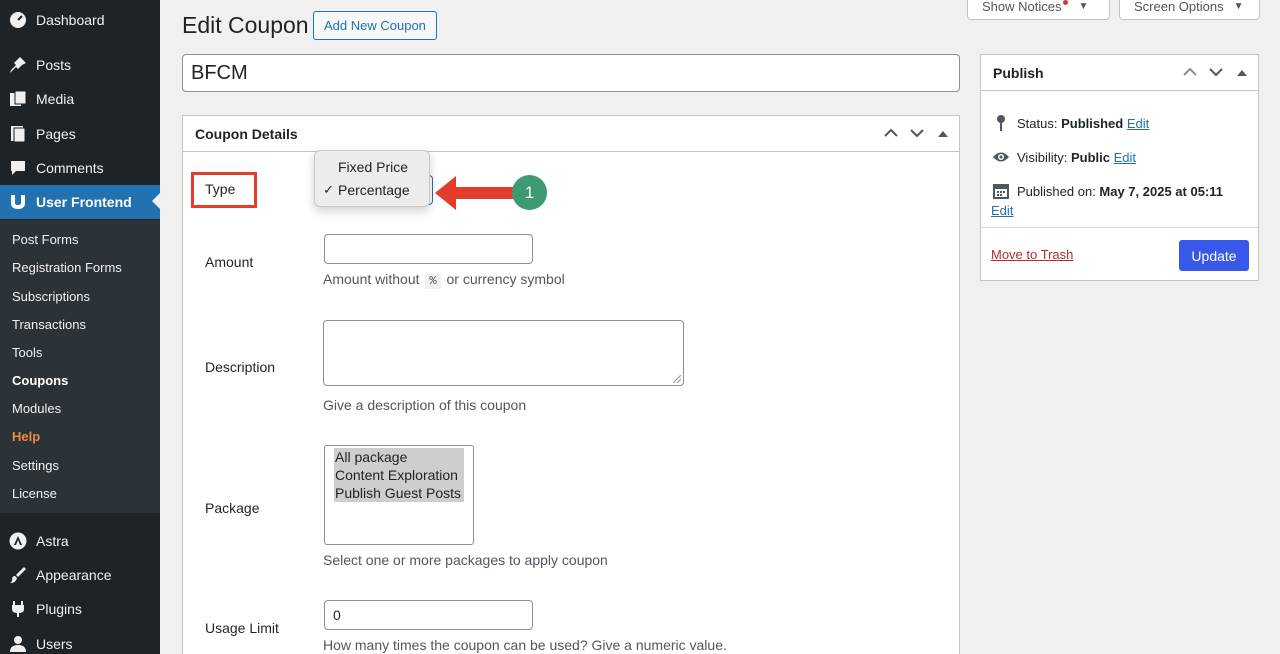  I want to click on submenu-tools: Tools, so click(27, 352).